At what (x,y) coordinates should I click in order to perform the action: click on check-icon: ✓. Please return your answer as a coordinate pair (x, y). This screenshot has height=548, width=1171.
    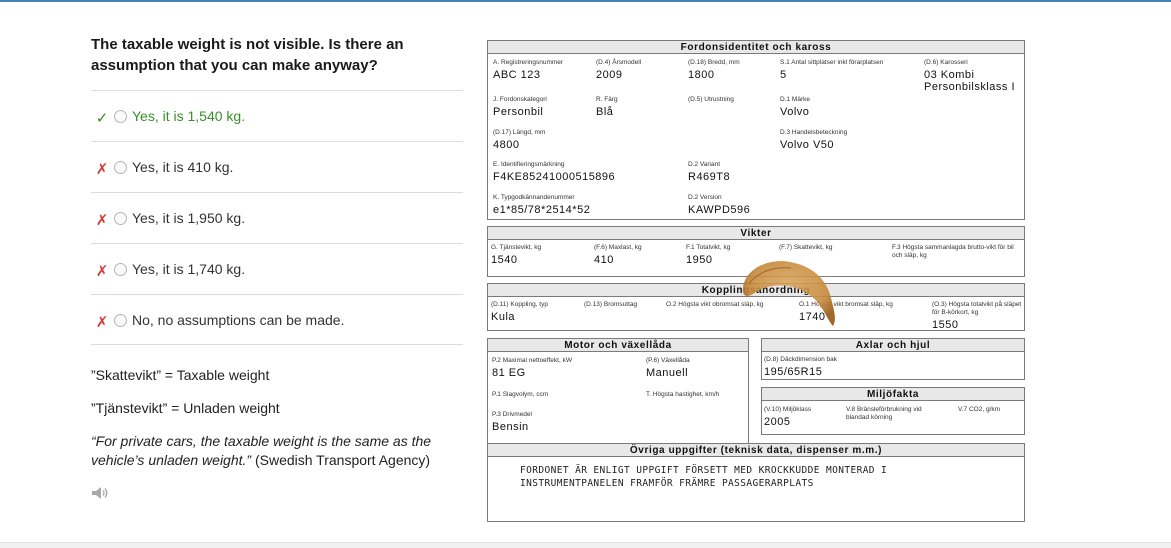
    Looking at the image, I should click on (102, 118).